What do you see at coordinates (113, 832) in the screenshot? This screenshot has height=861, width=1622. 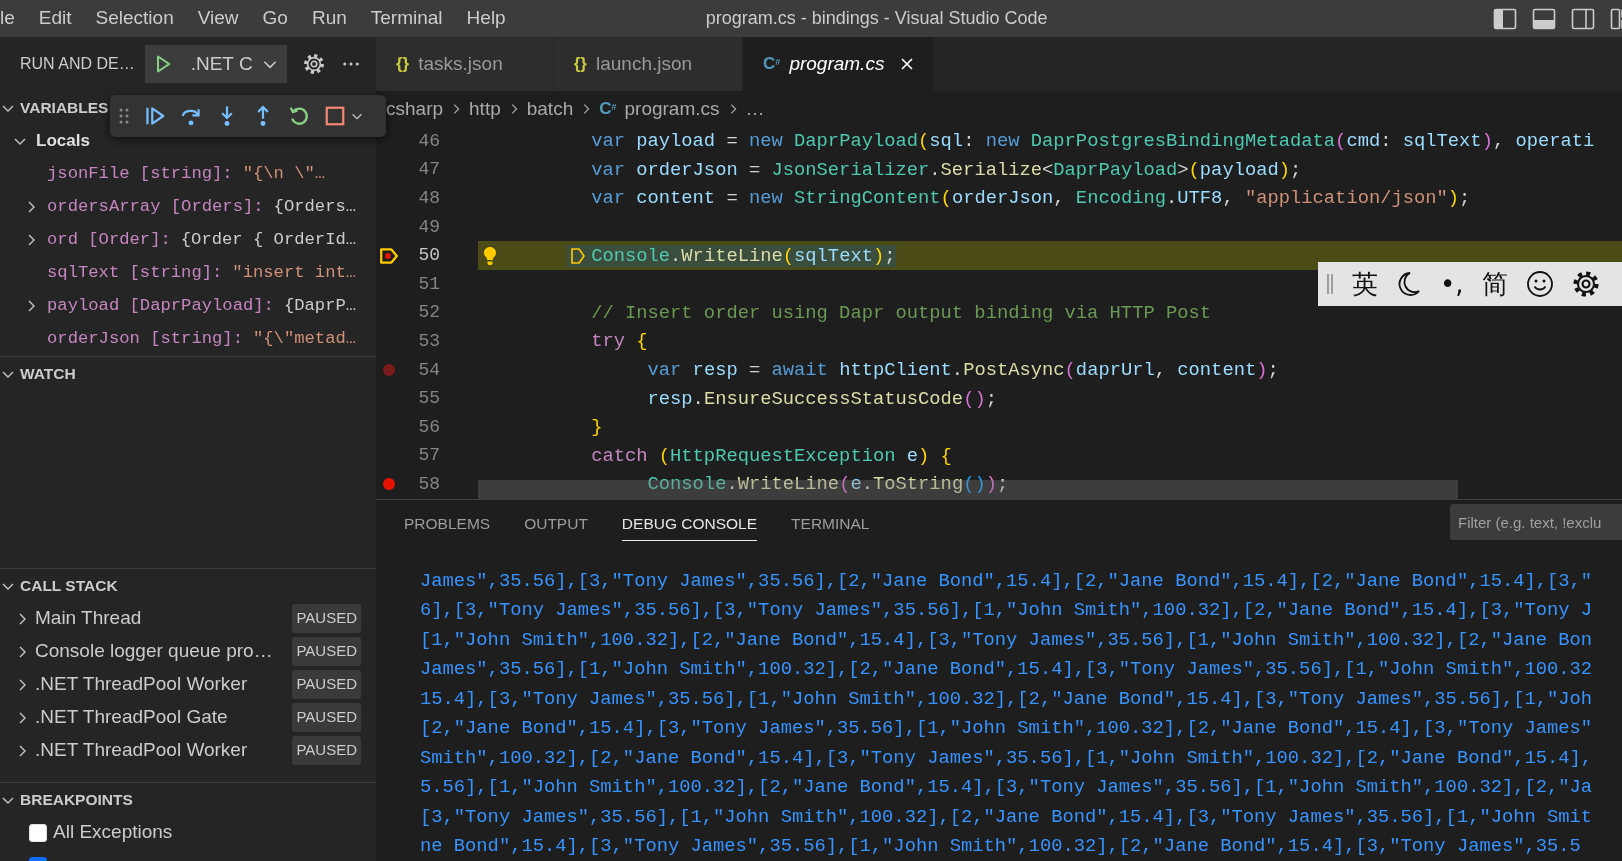 I see `breakpoint-label: All Exceptions` at bounding box center [113, 832].